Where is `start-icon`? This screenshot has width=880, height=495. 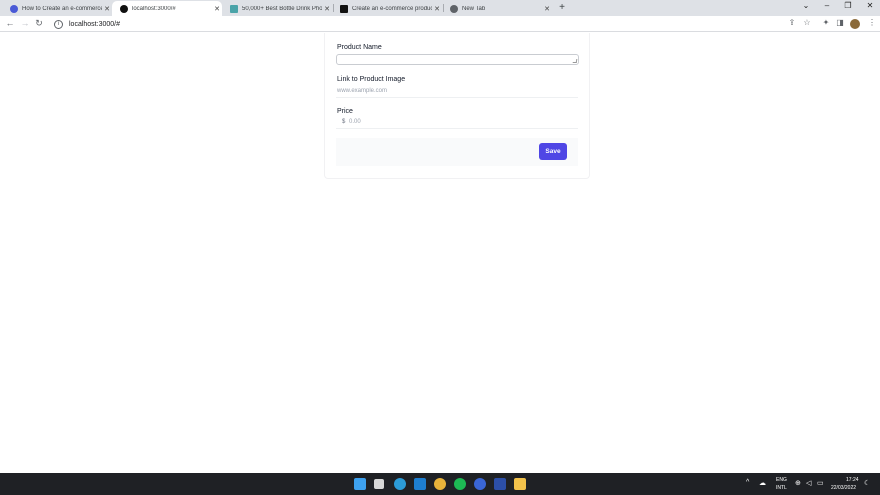 start-icon is located at coordinates (360, 484).